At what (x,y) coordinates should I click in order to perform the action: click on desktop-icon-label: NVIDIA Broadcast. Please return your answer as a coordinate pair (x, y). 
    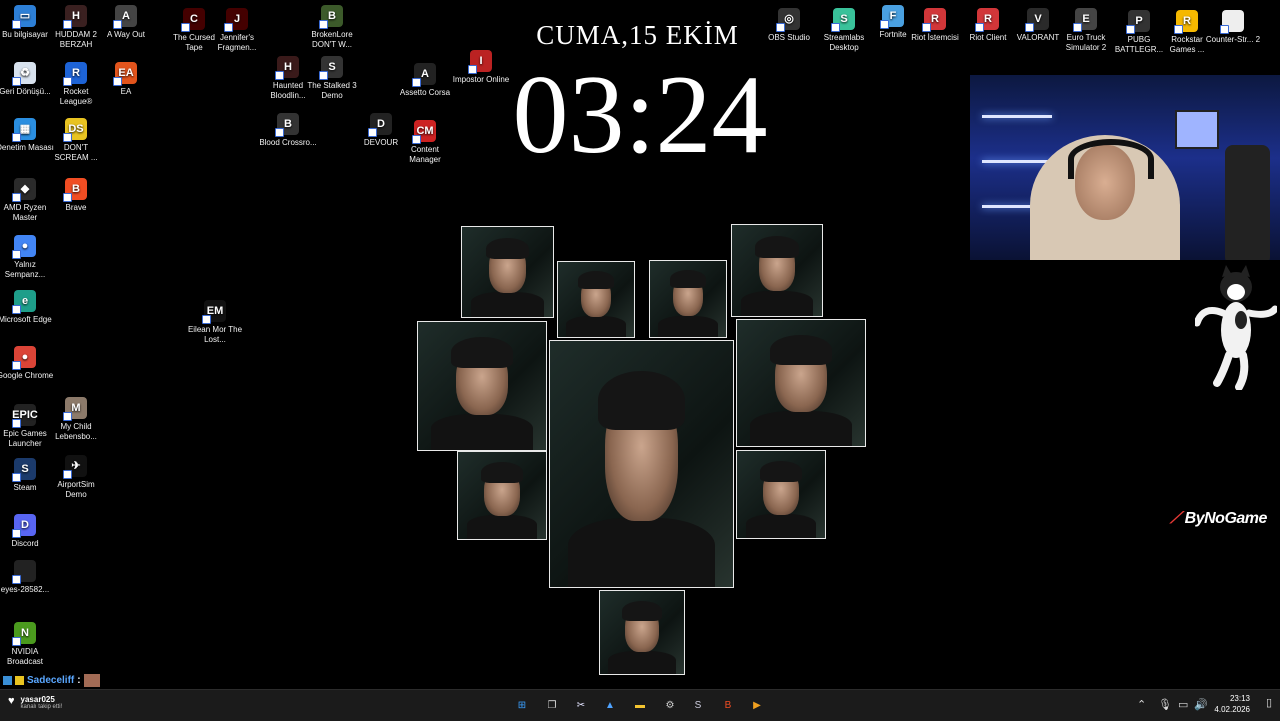
    Looking at the image, I should click on (25, 656).